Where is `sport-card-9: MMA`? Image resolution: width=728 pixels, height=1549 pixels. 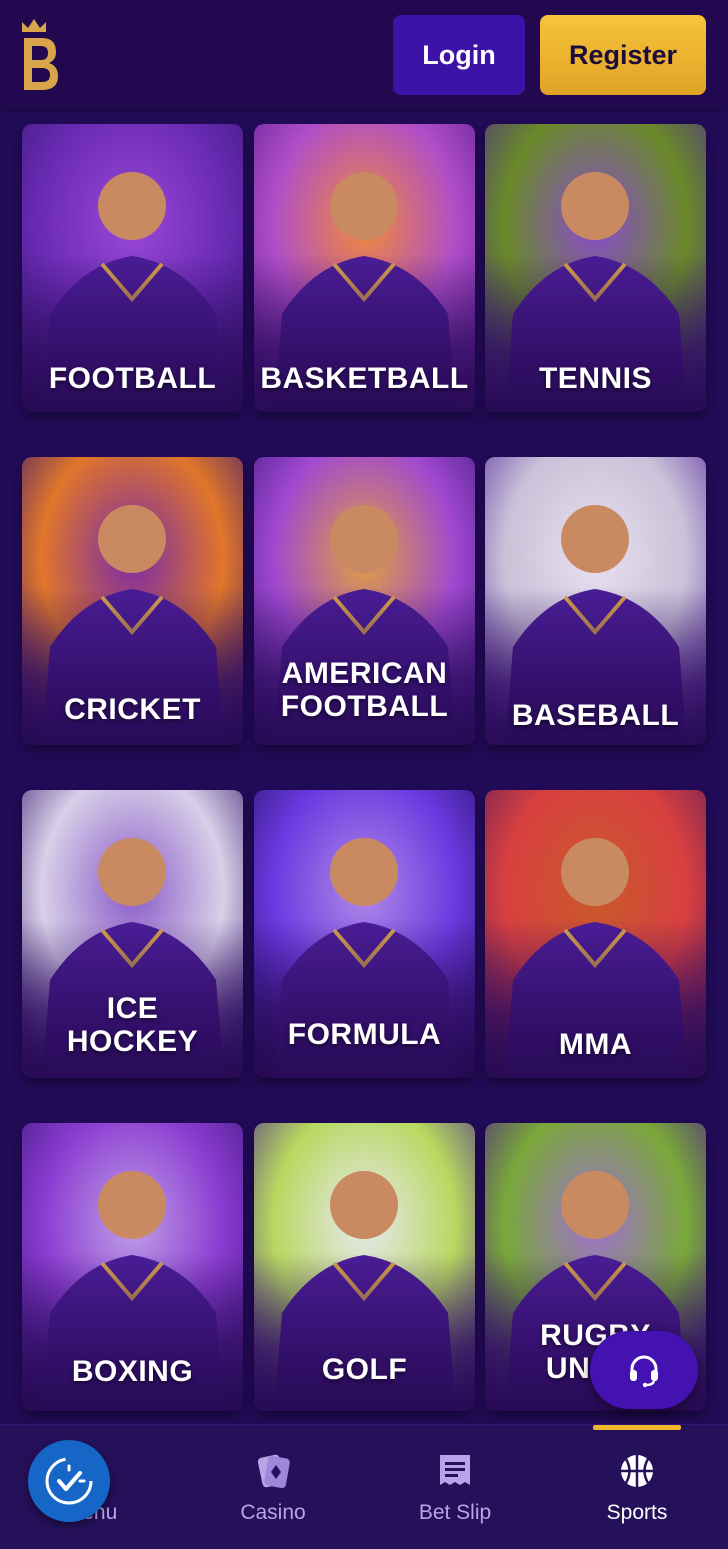
sport-card-9: MMA is located at coordinates (595, 934).